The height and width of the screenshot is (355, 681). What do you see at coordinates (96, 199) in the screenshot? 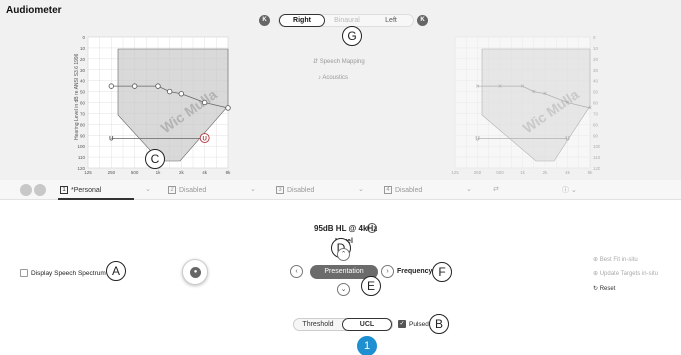
I see `active-tab-indicator` at bounding box center [96, 199].